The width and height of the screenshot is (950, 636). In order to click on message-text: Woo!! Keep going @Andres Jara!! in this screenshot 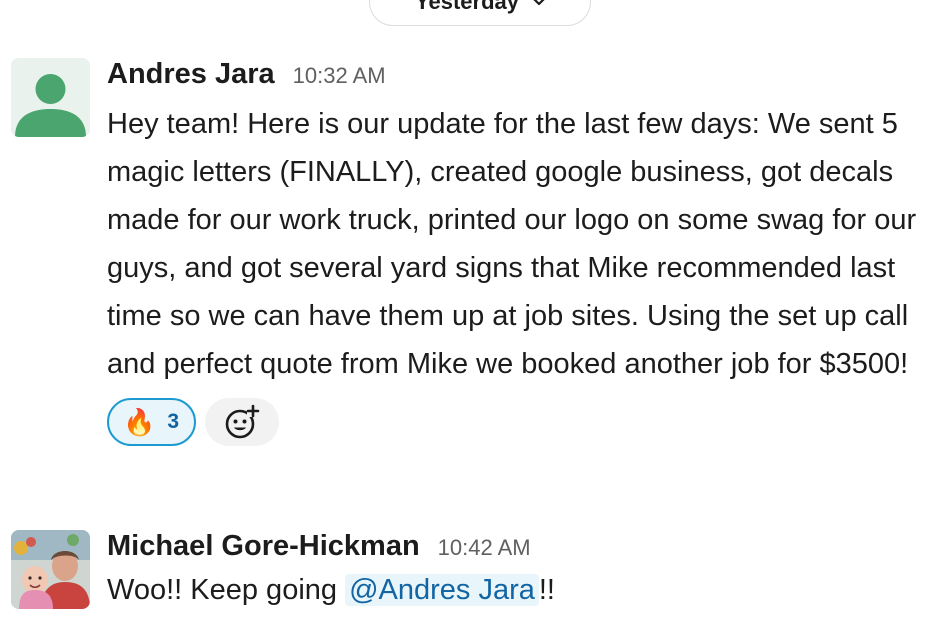, I will do `click(517, 590)`.